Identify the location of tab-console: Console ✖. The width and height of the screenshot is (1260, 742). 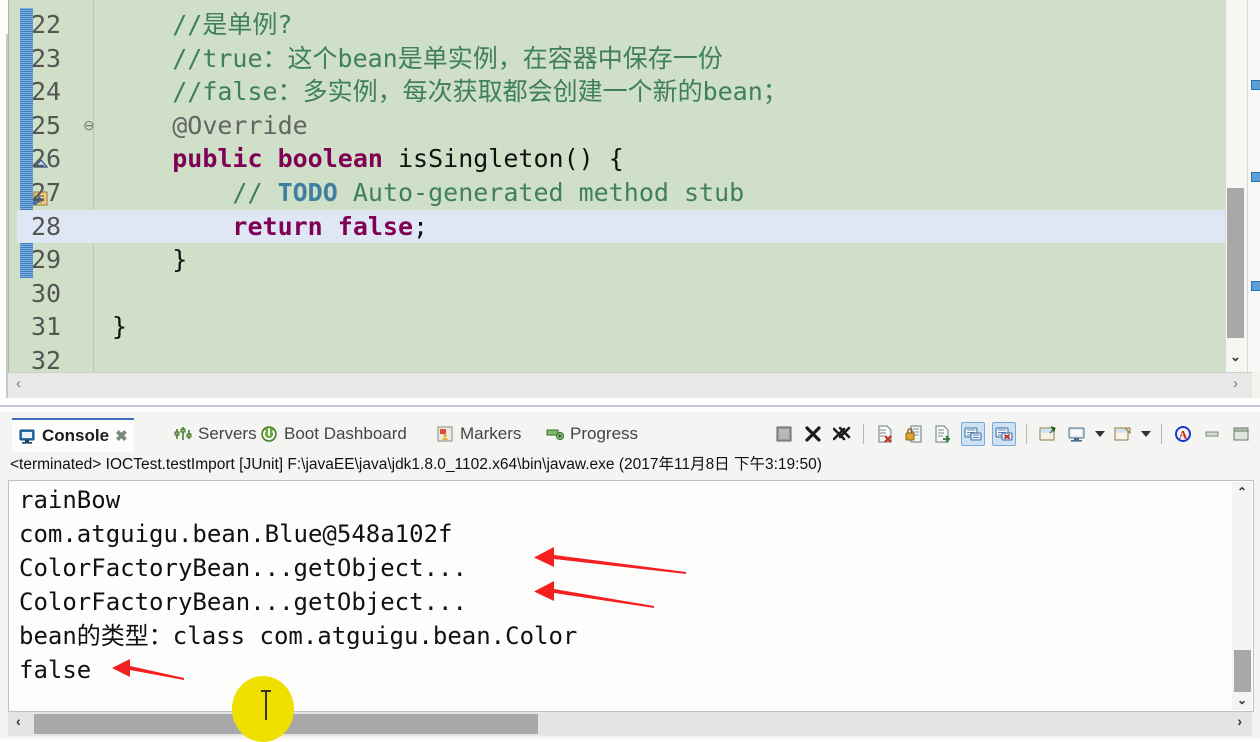
(73, 435).